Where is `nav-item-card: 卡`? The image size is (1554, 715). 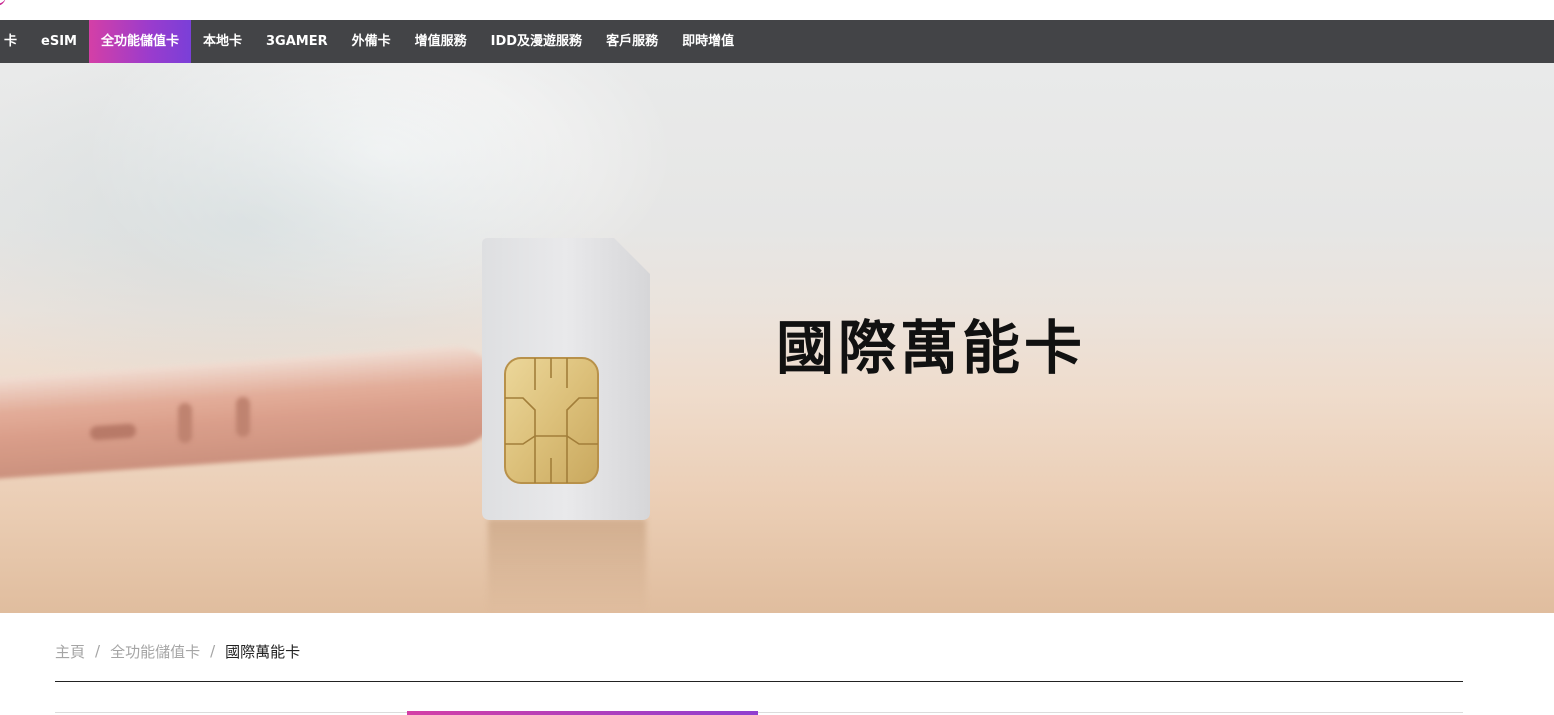
nav-item-card: 卡 is located at coordinates (14, 41).